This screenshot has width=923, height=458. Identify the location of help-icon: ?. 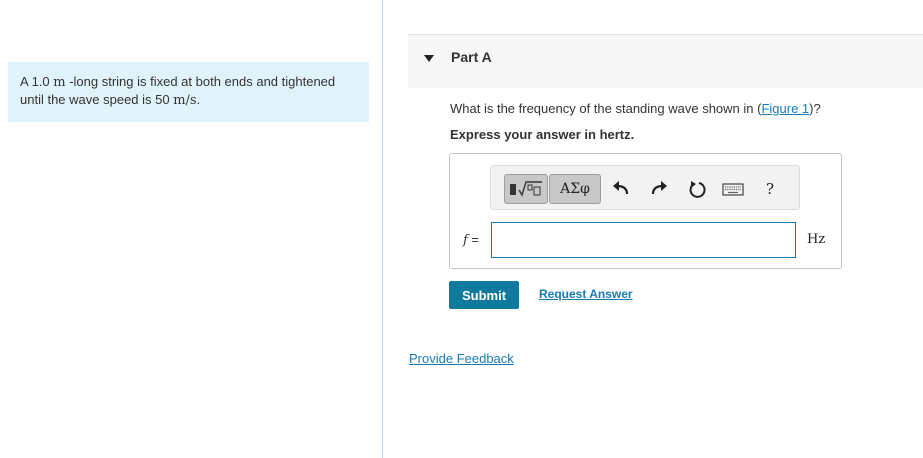
(770, 189).